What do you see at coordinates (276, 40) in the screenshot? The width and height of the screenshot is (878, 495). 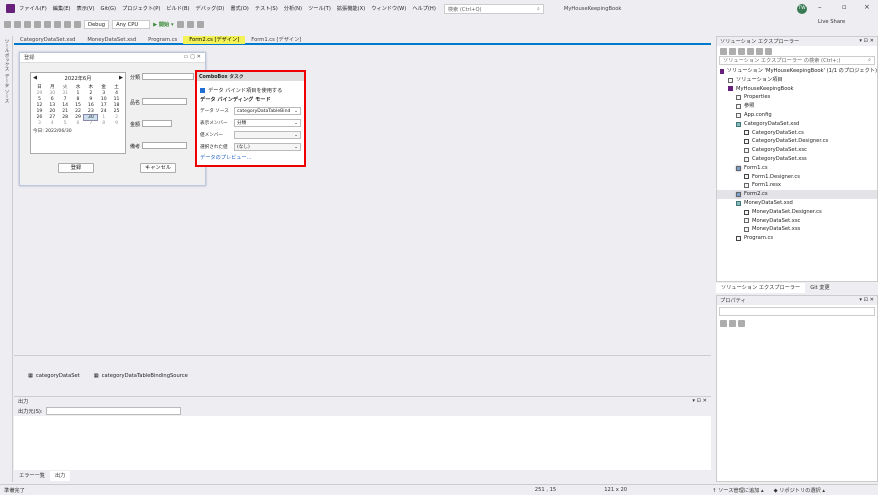 I see `tab-form1-design: Form1.cs [デザイン]` at bounding box center [276, 40].